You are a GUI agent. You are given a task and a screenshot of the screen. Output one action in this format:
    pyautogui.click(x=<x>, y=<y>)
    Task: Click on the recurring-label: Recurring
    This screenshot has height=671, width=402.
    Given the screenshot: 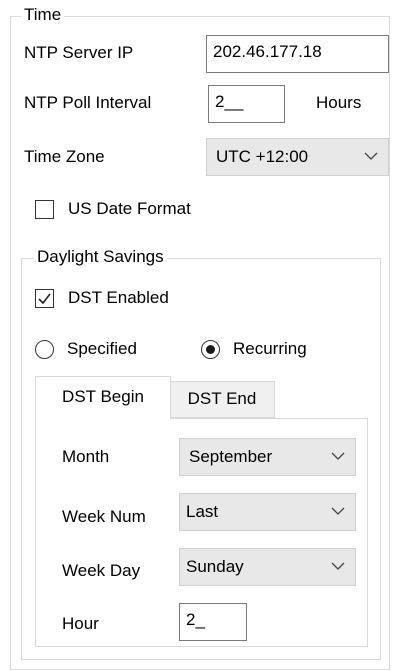 What is the action you would take?
    pyautogui.click(x=270, y=348)
    